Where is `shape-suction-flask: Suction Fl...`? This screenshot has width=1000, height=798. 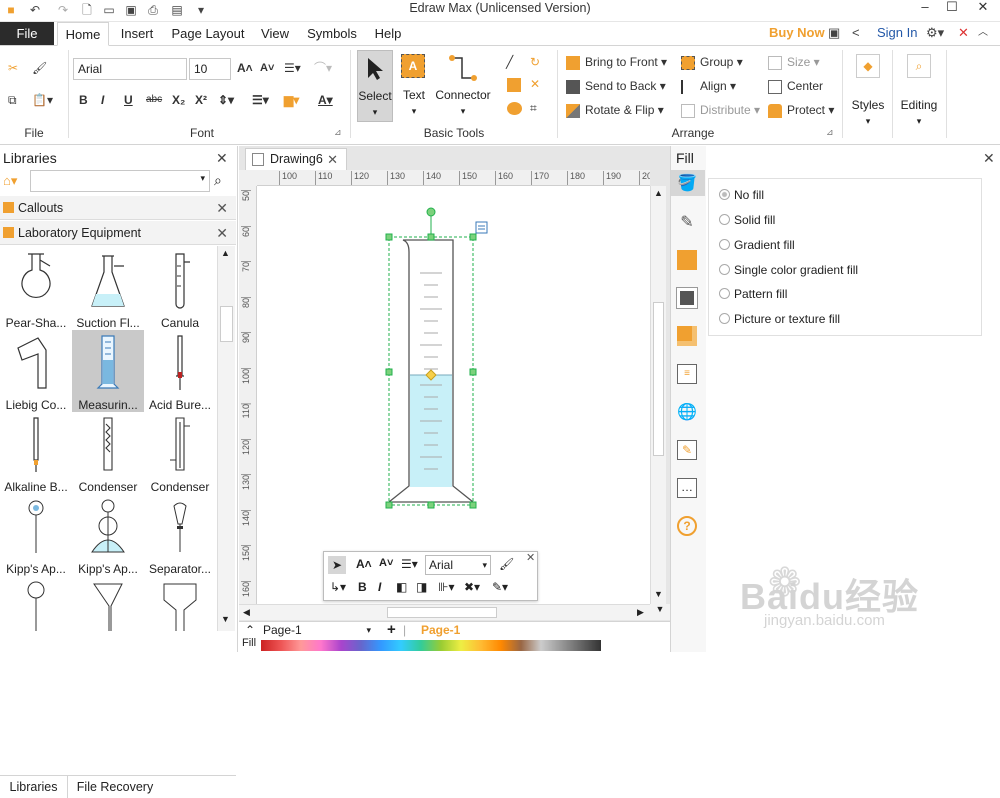
shape-suction-flask: Suction Fl... is located at coordinates (108, 289).